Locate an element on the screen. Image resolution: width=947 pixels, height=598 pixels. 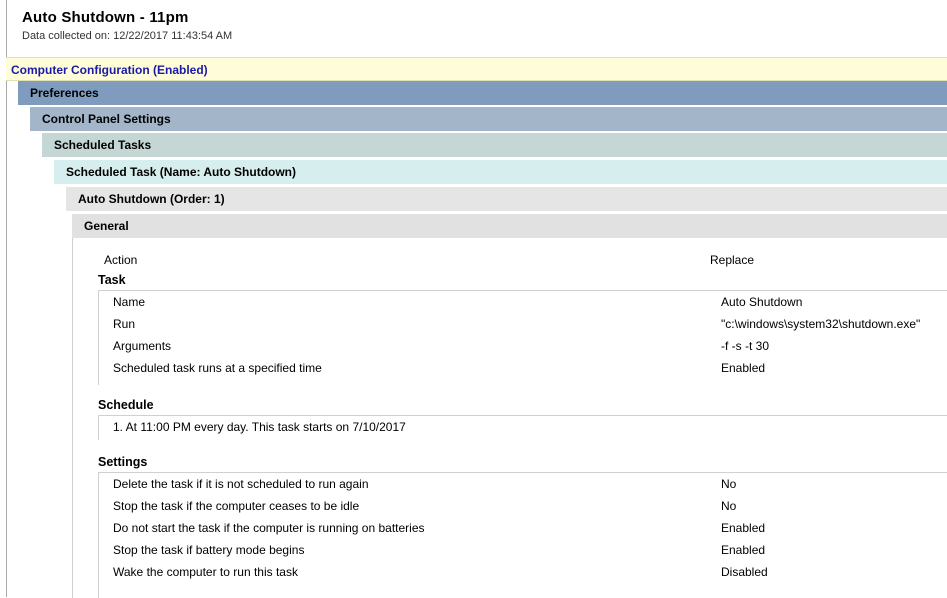
task-heading: Task is located at coordinates (112, 280).